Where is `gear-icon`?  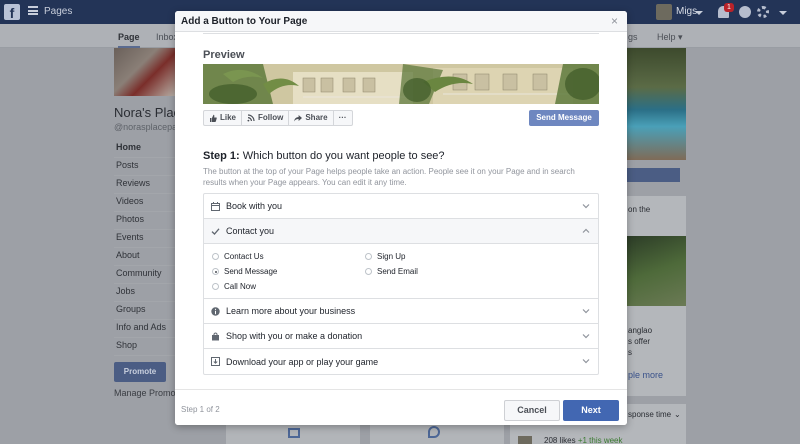 gear-icon is located at coordinates (763, 12).